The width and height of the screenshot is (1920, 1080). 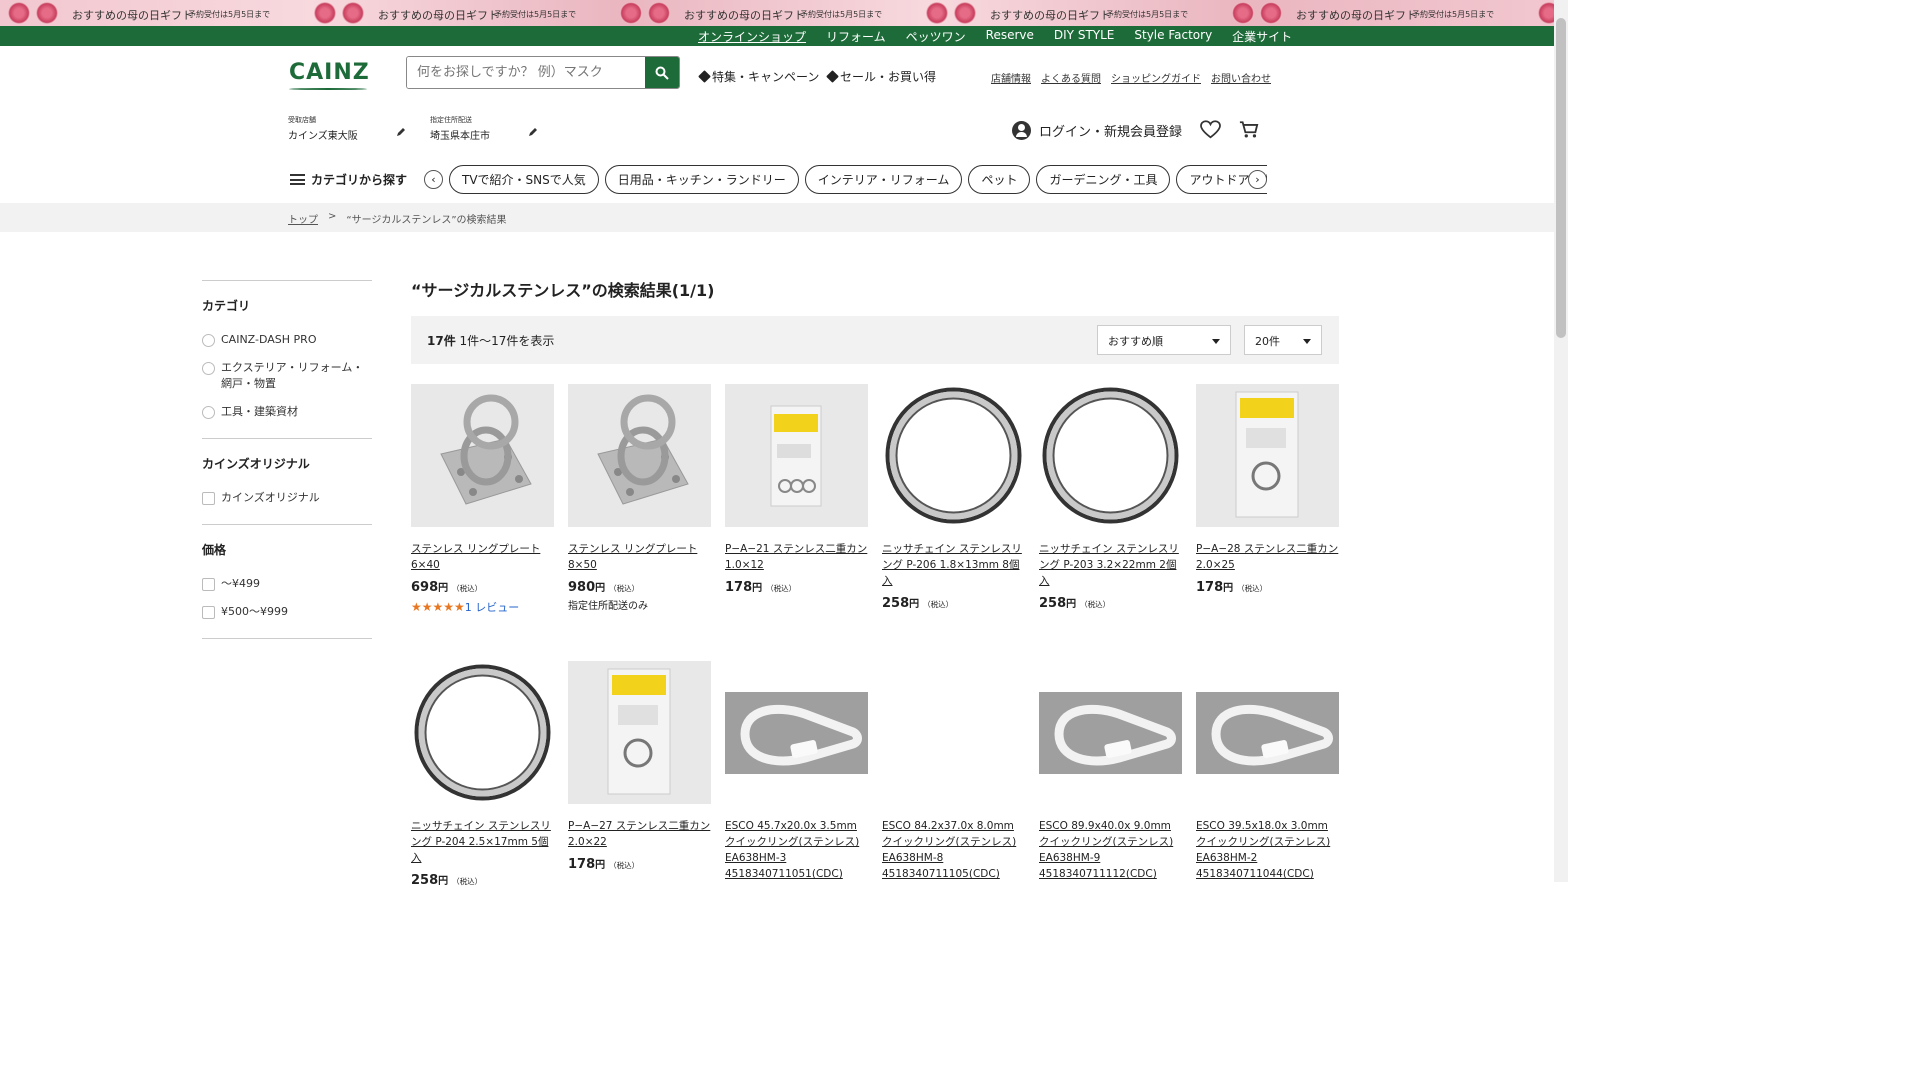 What do you see at coordinates (533, 132) in the screenshot?
I see `edit-address-icon` at bounding box center [533, 132].